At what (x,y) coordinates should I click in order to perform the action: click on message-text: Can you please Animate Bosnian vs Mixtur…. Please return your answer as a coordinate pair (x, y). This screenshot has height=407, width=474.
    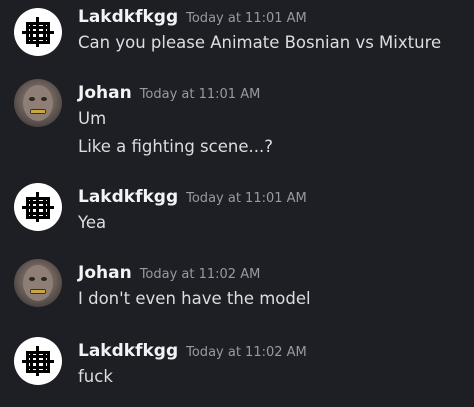
    Looking at the image, I should click on (260, 42).